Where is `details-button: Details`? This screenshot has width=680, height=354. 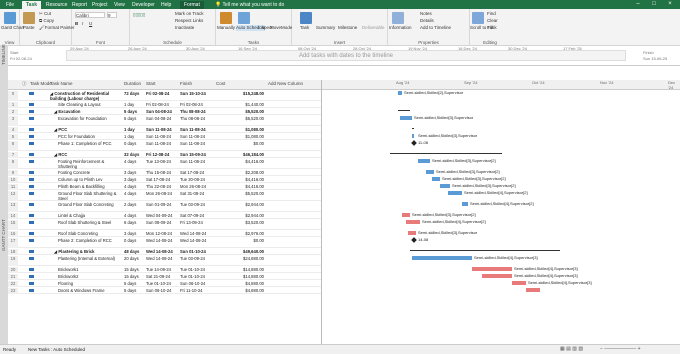 details-button: Details is located at coordinates (427, 21).